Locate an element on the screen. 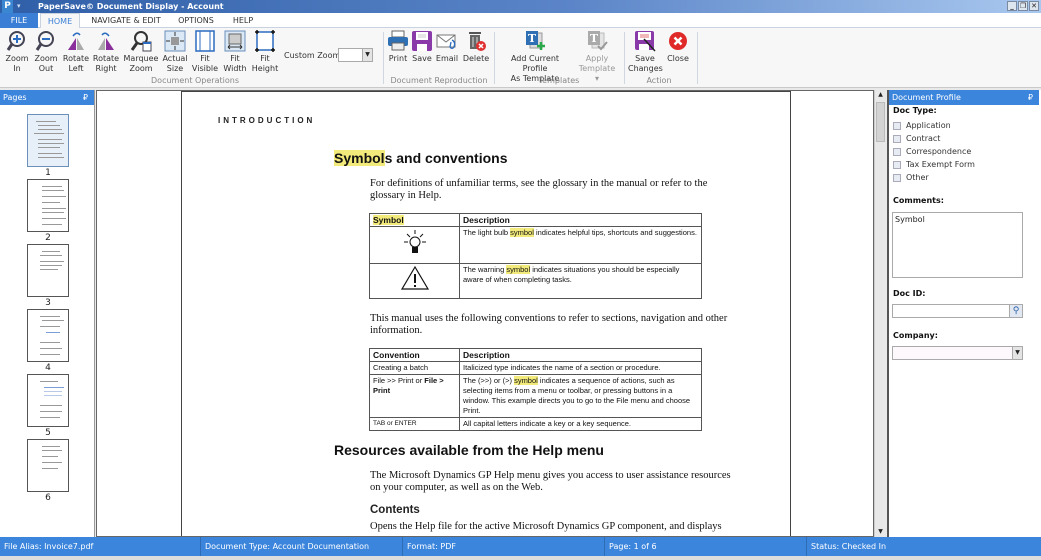  quick-access-dropdown-icon: ▾ is located at coordinates (22, 6).